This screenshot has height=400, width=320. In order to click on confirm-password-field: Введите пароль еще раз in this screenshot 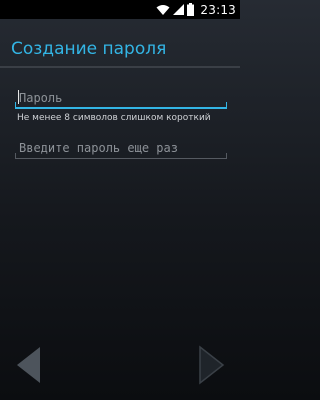, I will do `click(121, 148)`.